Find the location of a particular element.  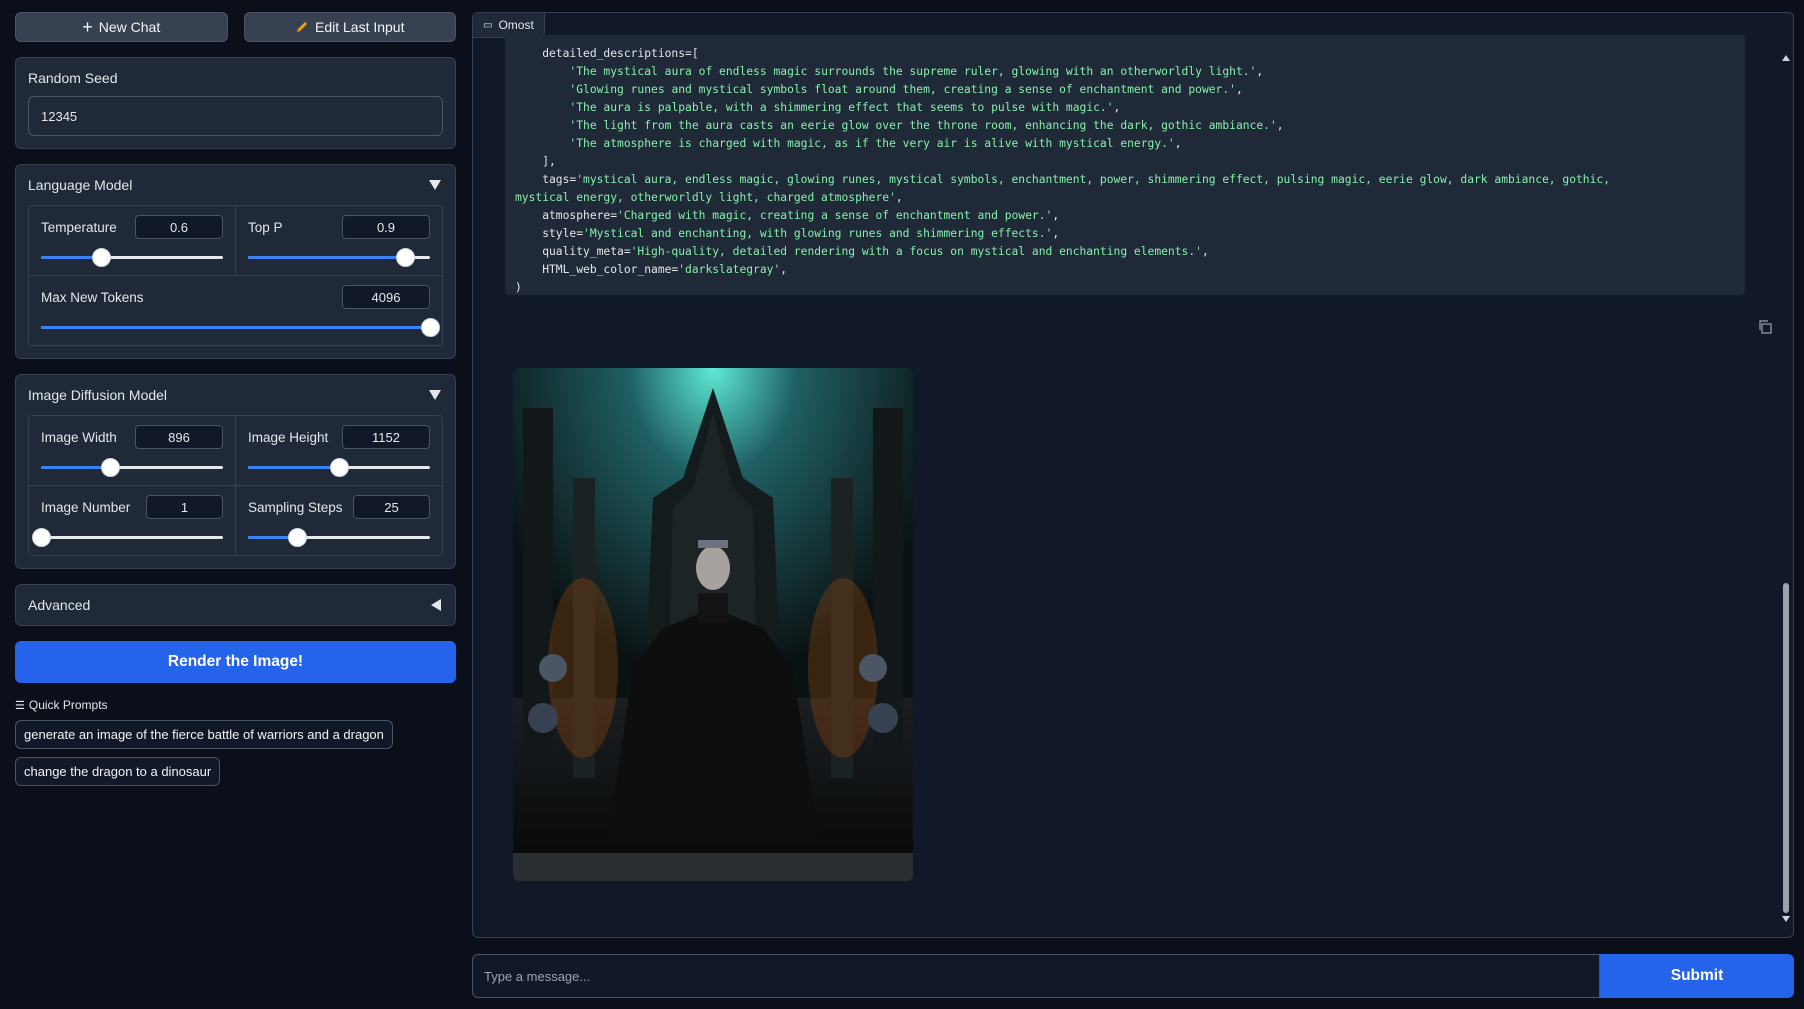

sampling-steps-slider is located at coordinates (339, 537).